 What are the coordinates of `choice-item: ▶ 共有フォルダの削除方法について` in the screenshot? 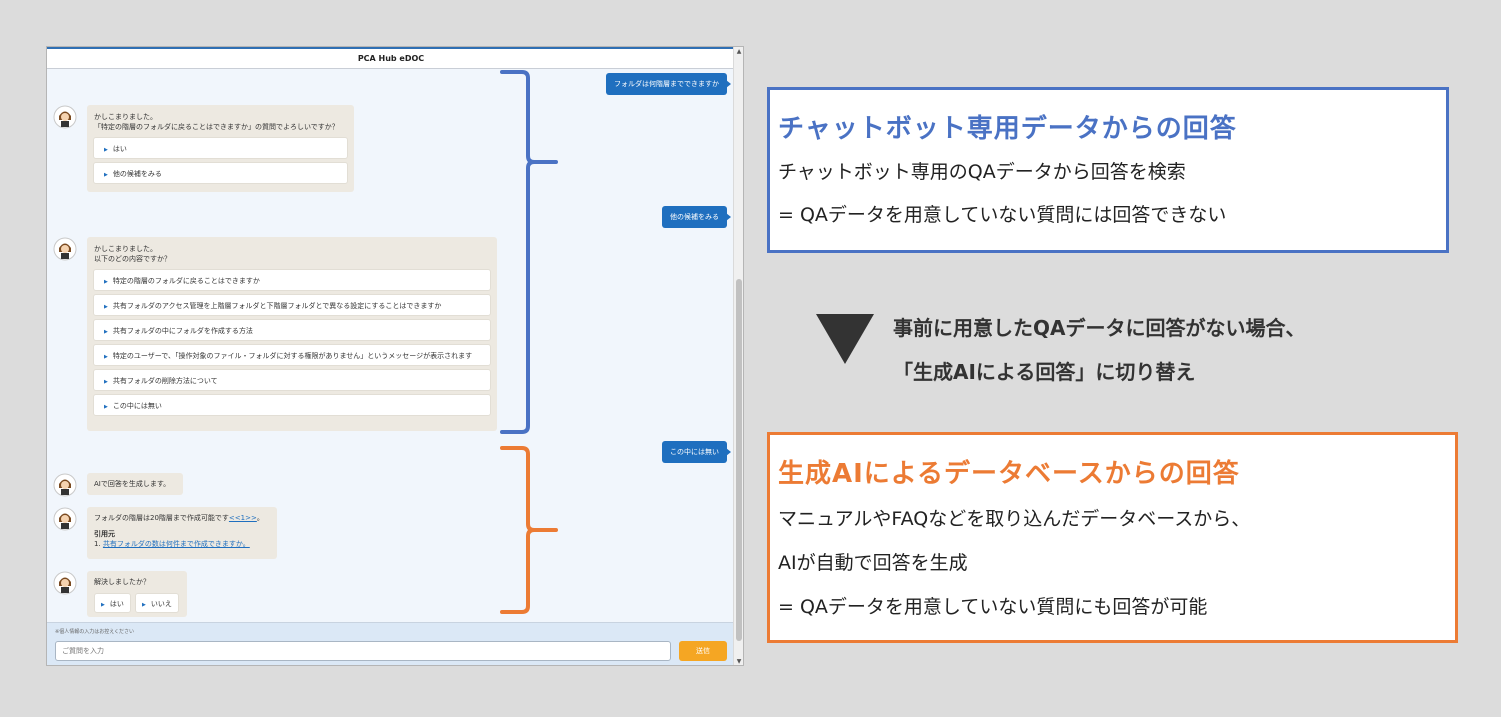 It's located at (292, 380).